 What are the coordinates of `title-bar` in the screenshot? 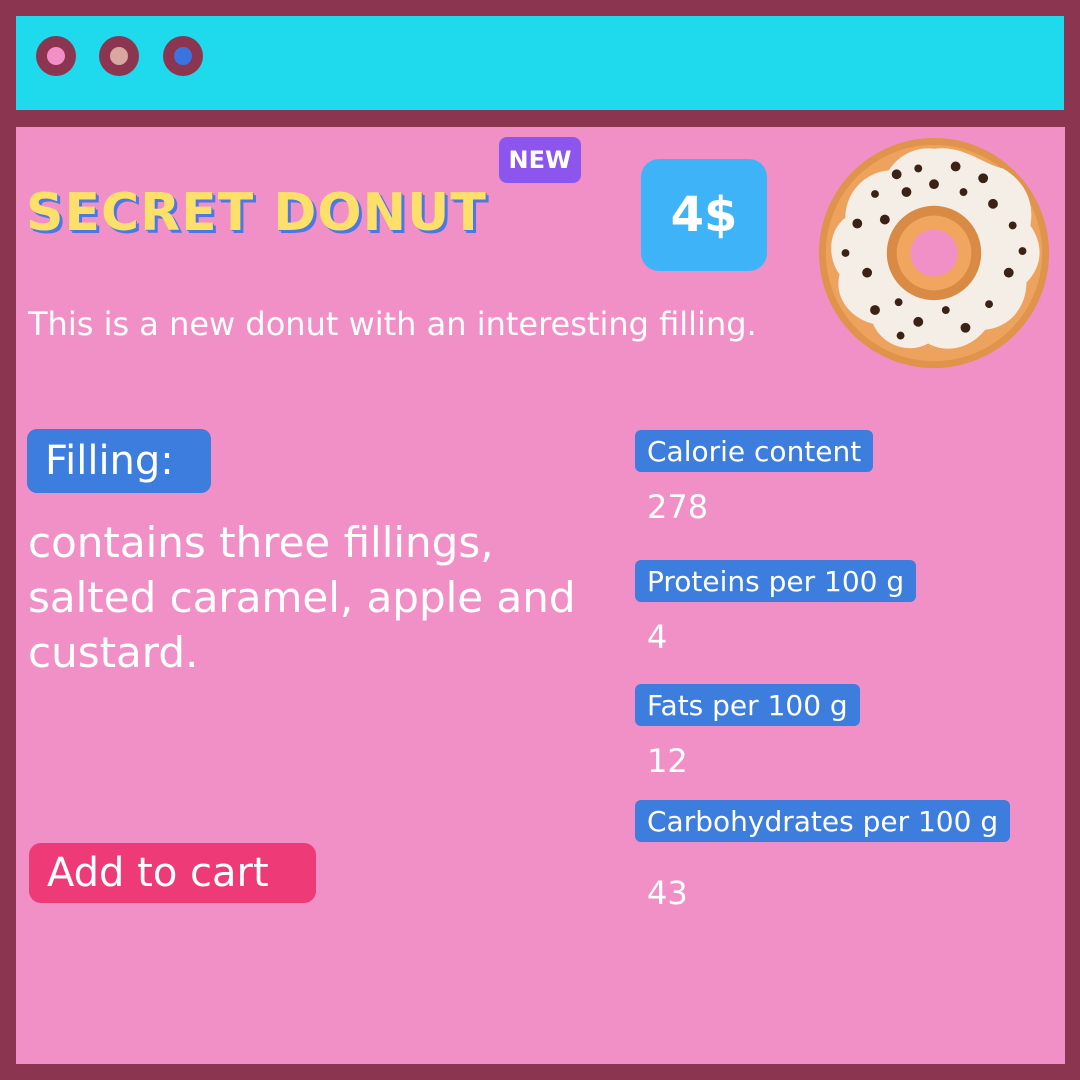 It's located at (540, 63).